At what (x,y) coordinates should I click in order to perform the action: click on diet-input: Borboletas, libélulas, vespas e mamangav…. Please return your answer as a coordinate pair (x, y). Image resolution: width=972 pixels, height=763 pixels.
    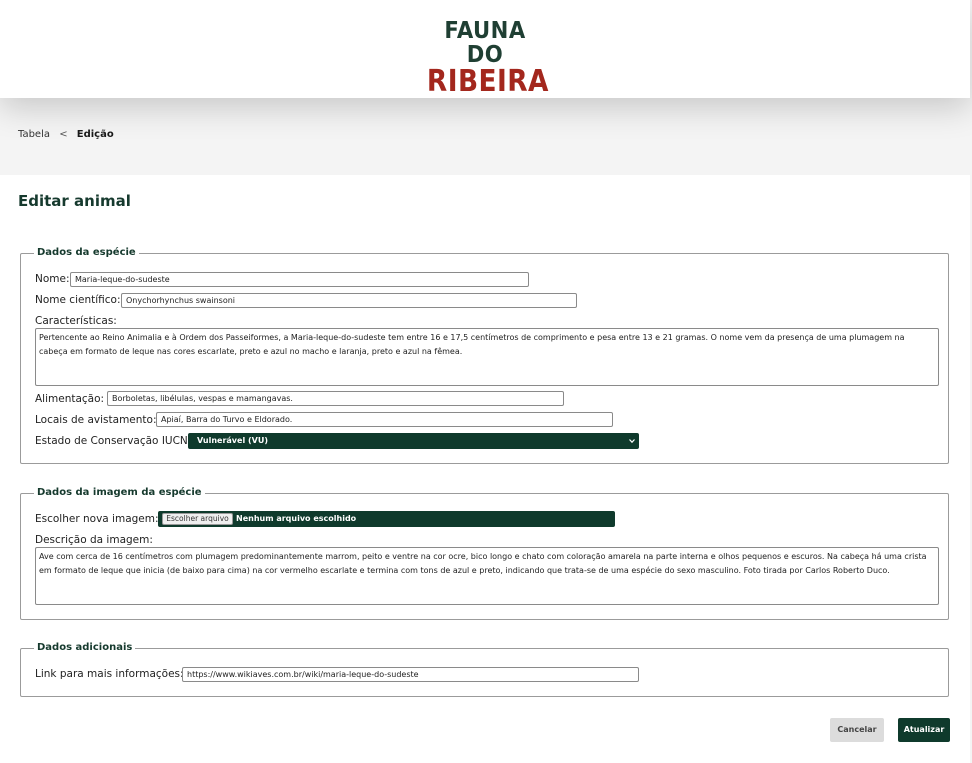
    Looking at the image, I should click on (335, 398).